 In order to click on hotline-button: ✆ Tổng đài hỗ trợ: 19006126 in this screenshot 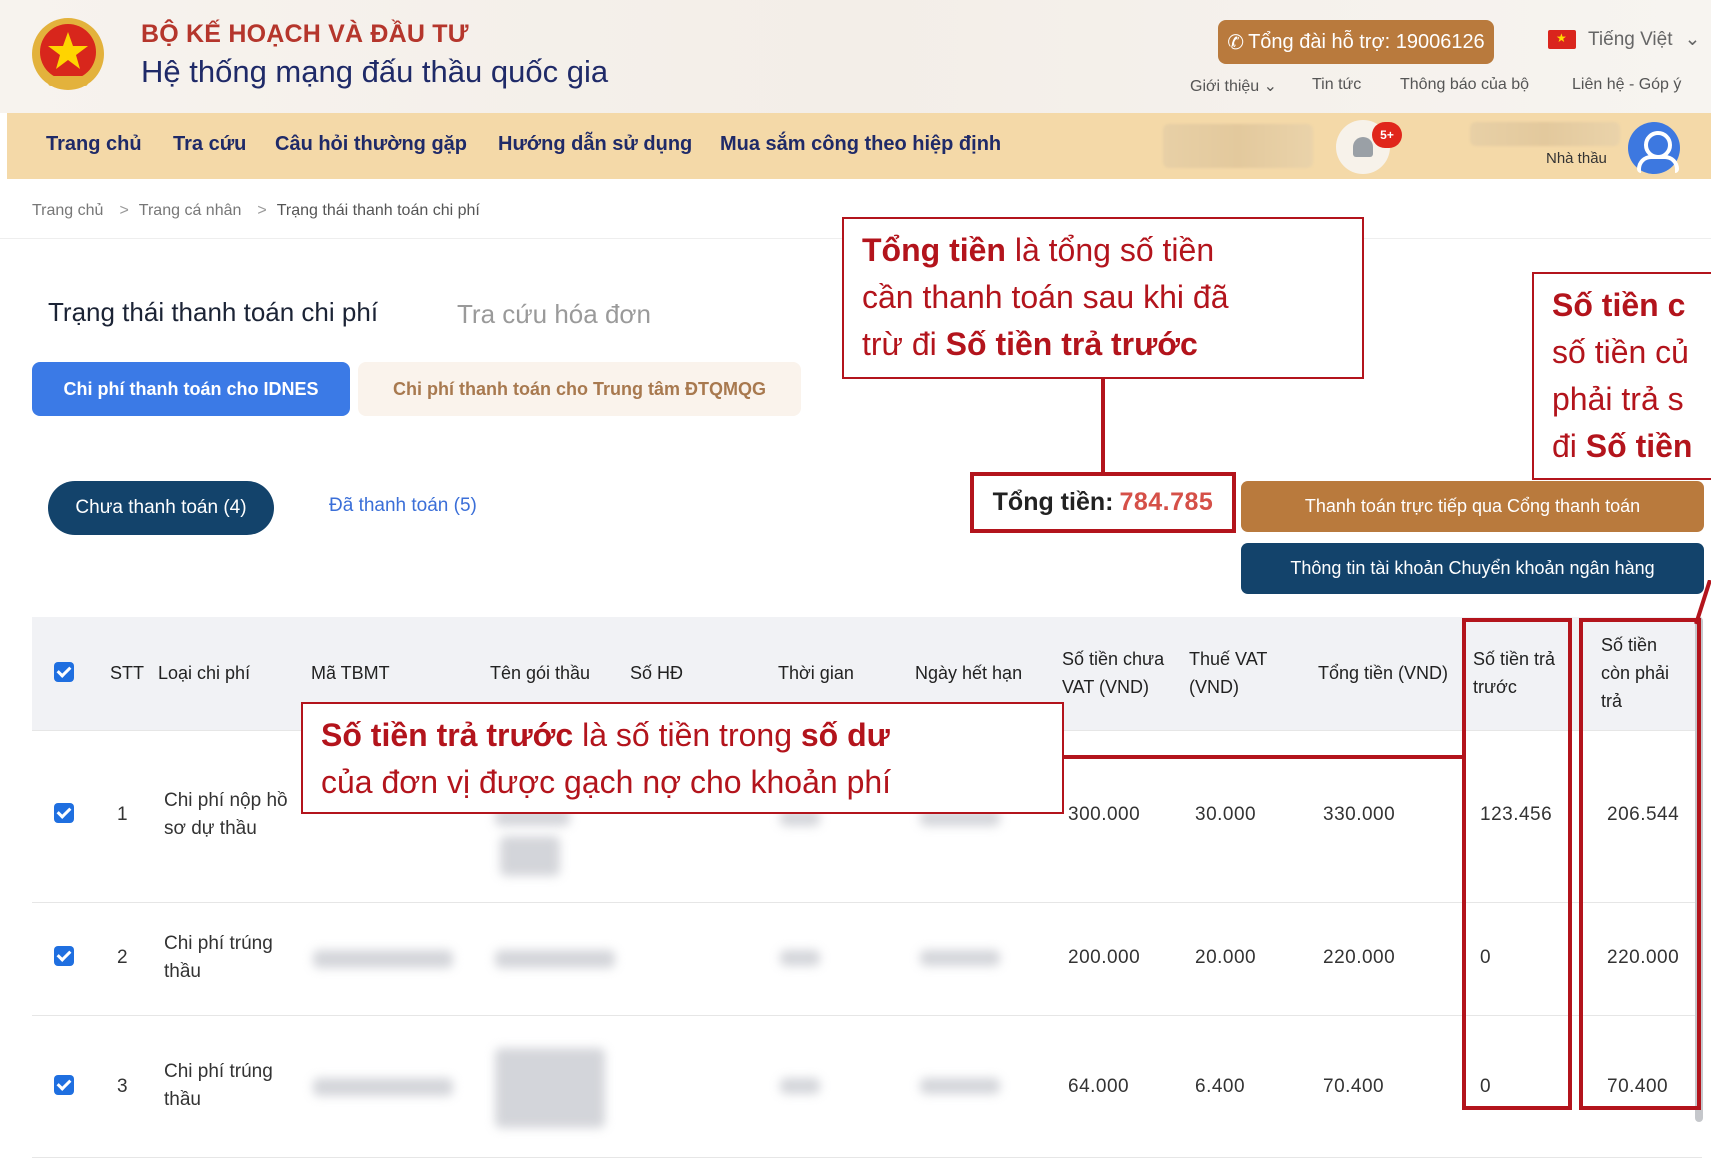, I will do `click(1356, 42)`.